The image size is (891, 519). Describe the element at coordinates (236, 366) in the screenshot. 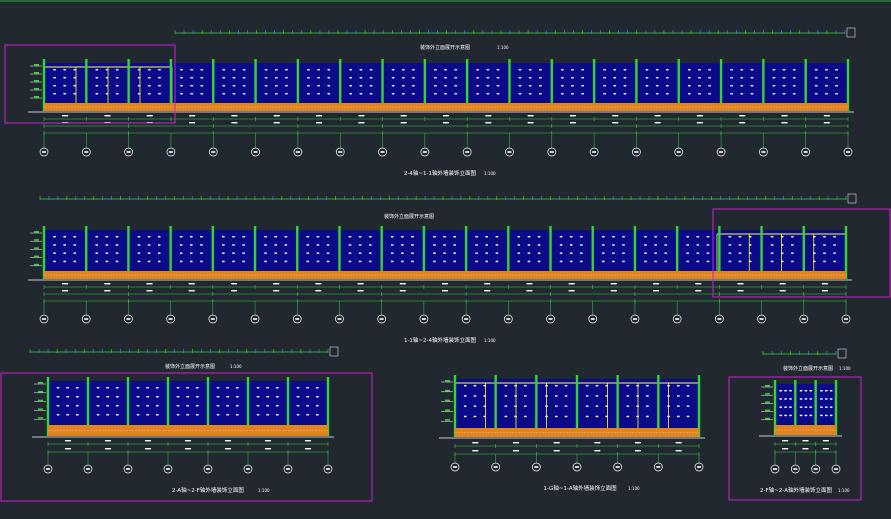

I see `elevation-3-strip-scale: 1:100` at that location.